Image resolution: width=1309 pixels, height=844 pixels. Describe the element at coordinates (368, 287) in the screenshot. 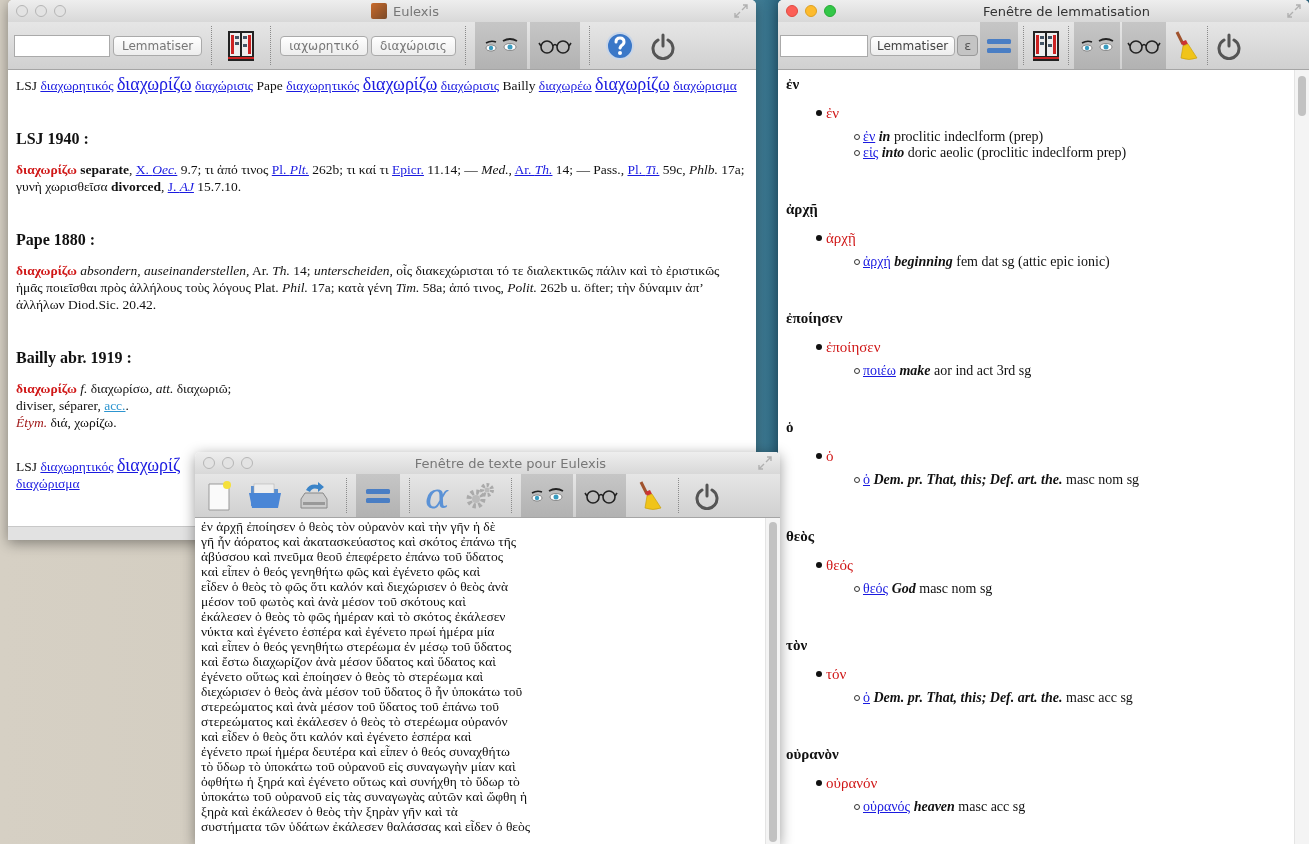

I see `dictionary-entry: διαχωρίζω absondern, auseinanderstellen, Ar. Th. 14; unterscheiden, οἷς διακεχώρισται τό τε διαλεκτικῶς πάλιν καὶ τὸ ἐριστικῶς ἡμᾶς ποιεῖσθαι πρὸς ἀλλήλους τοὺς λόγους Plat. Phil. 17a; κατὰ γένη Tim. 58a; ἀπό τινος, Polit. 262b u. öfter; τὴν δύναμιν ἀπ’ ἀλλήλων Diod.Sic. 20.42.` at that location.